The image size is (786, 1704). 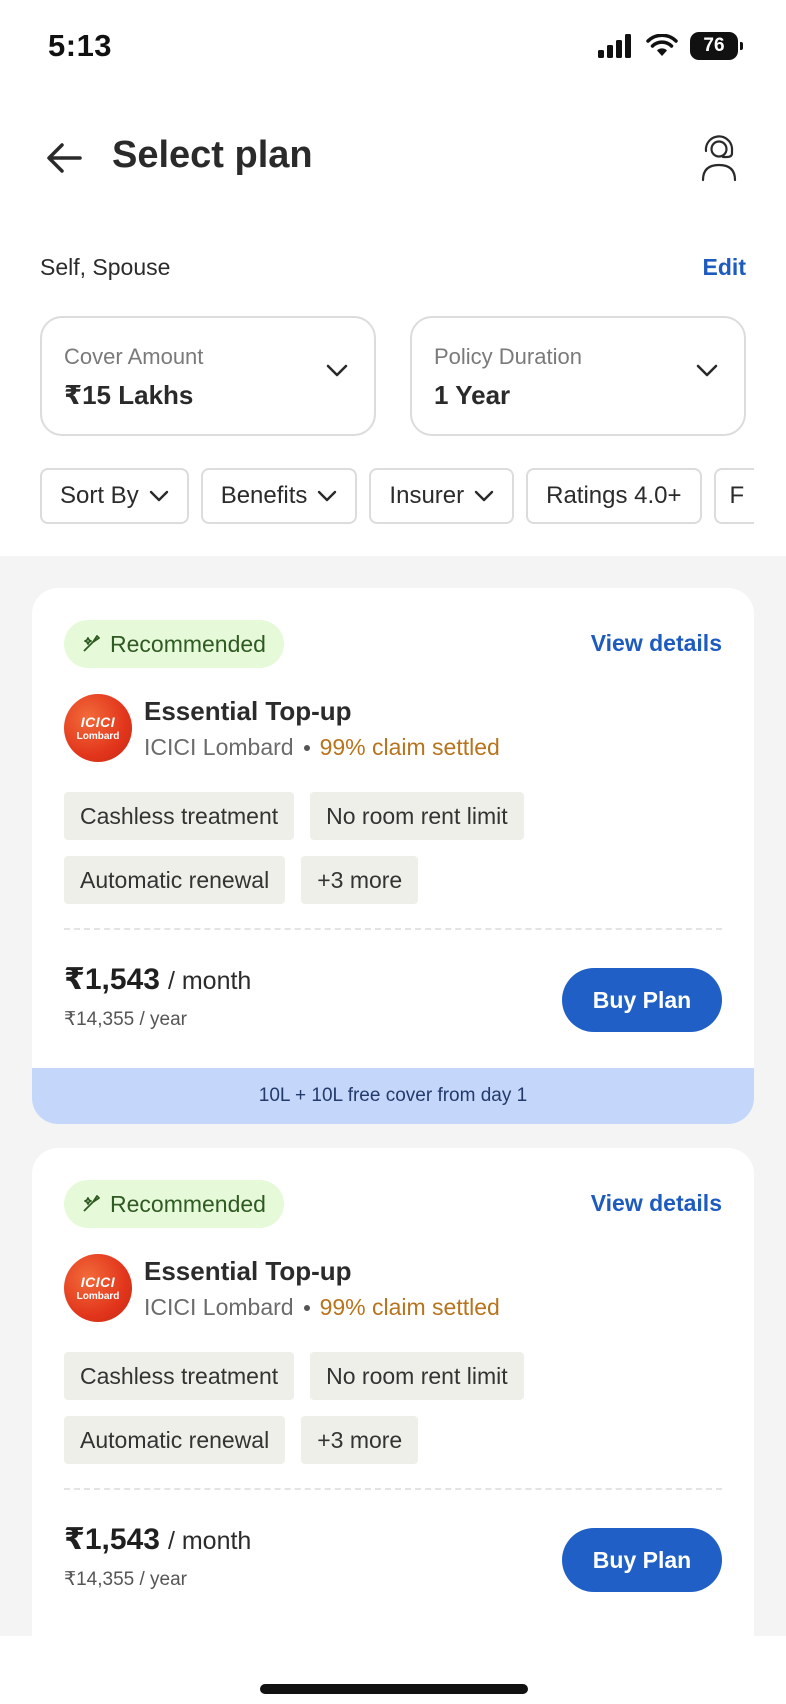 I want to click on policy-duration-label: Policy Duration, so click(x=508, y=356).